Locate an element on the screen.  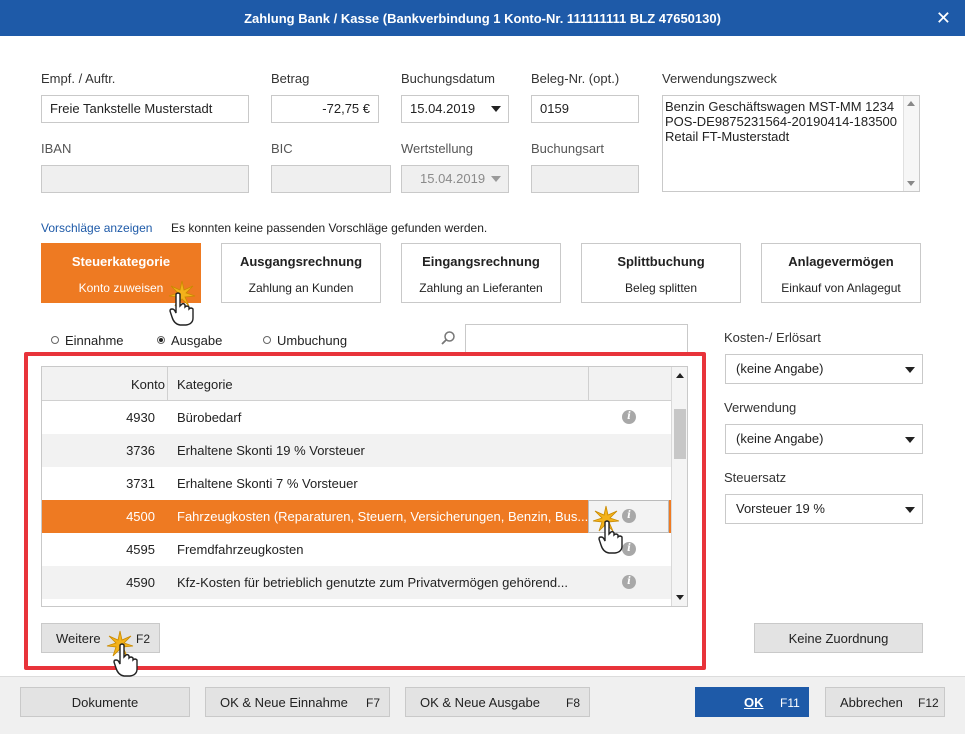
button-subtitle: Zahlung an Kunden is located at coordinates (301, 288).